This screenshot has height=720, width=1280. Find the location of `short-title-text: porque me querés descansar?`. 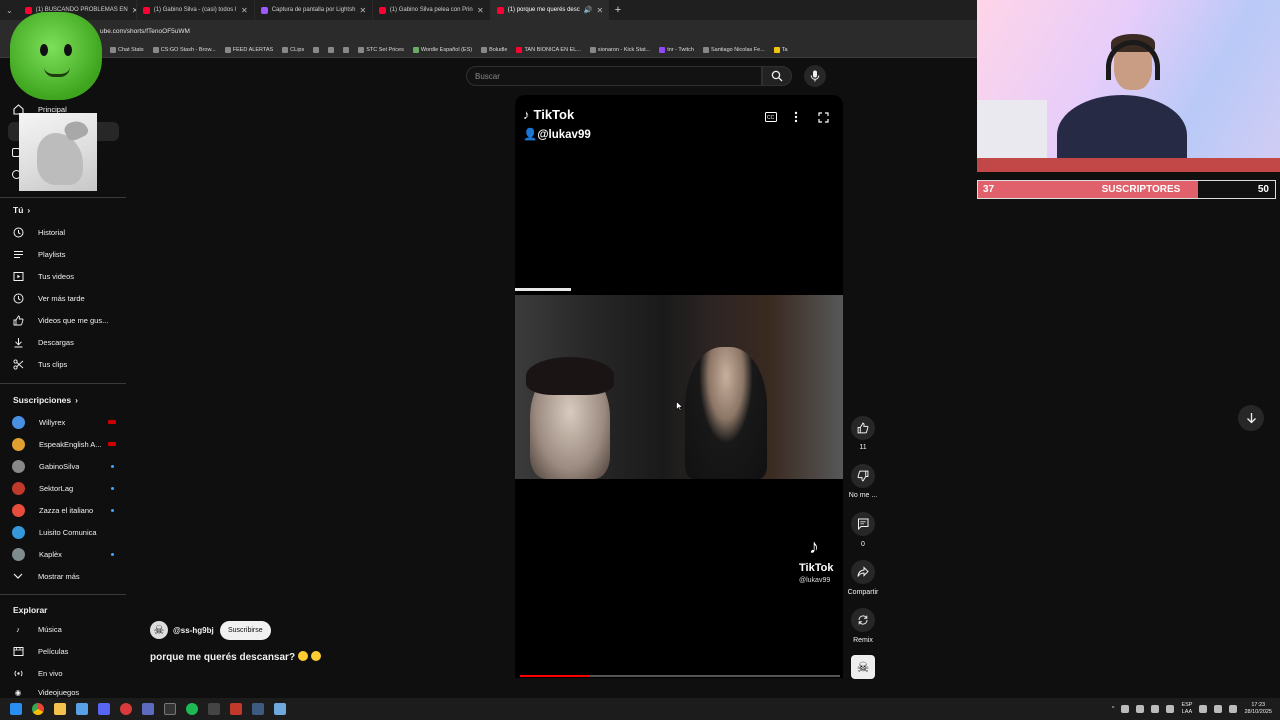

short-title-text: porque me querés descansar? is located at coordinates (223, 657).